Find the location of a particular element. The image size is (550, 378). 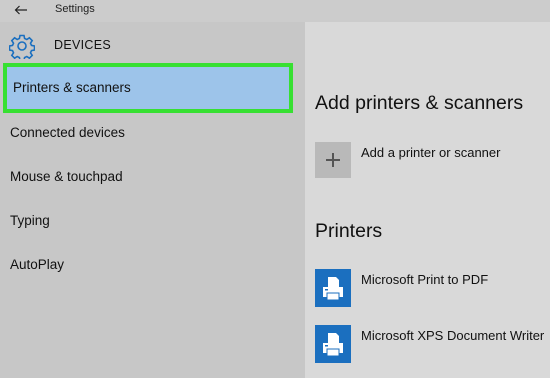

add-printer-label: Add a printer or scanner is located at coordinates (431, 152).